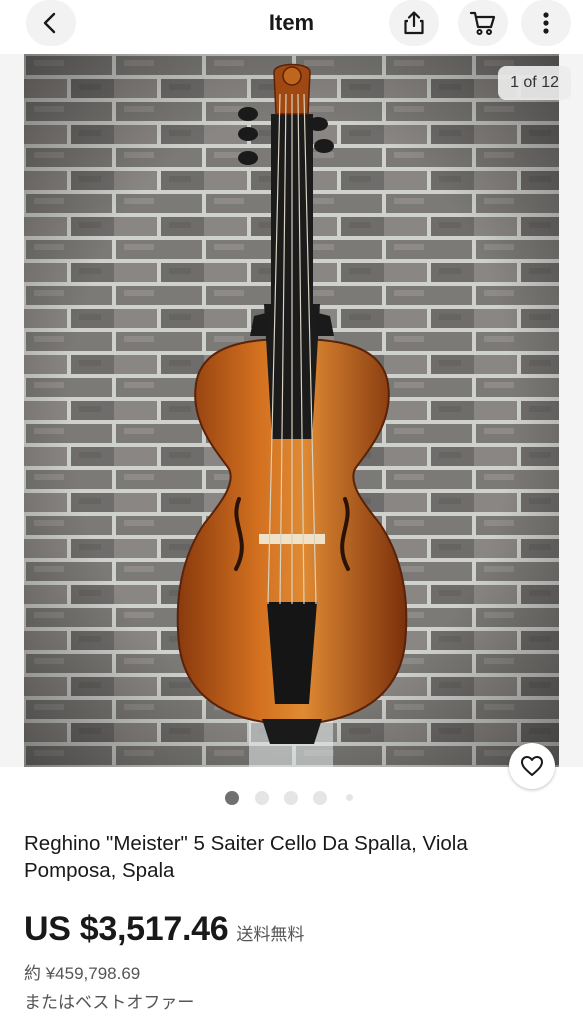 The height and width of the screenshot is (1024, 583). I want to click on watch-button, so click(532, 766).